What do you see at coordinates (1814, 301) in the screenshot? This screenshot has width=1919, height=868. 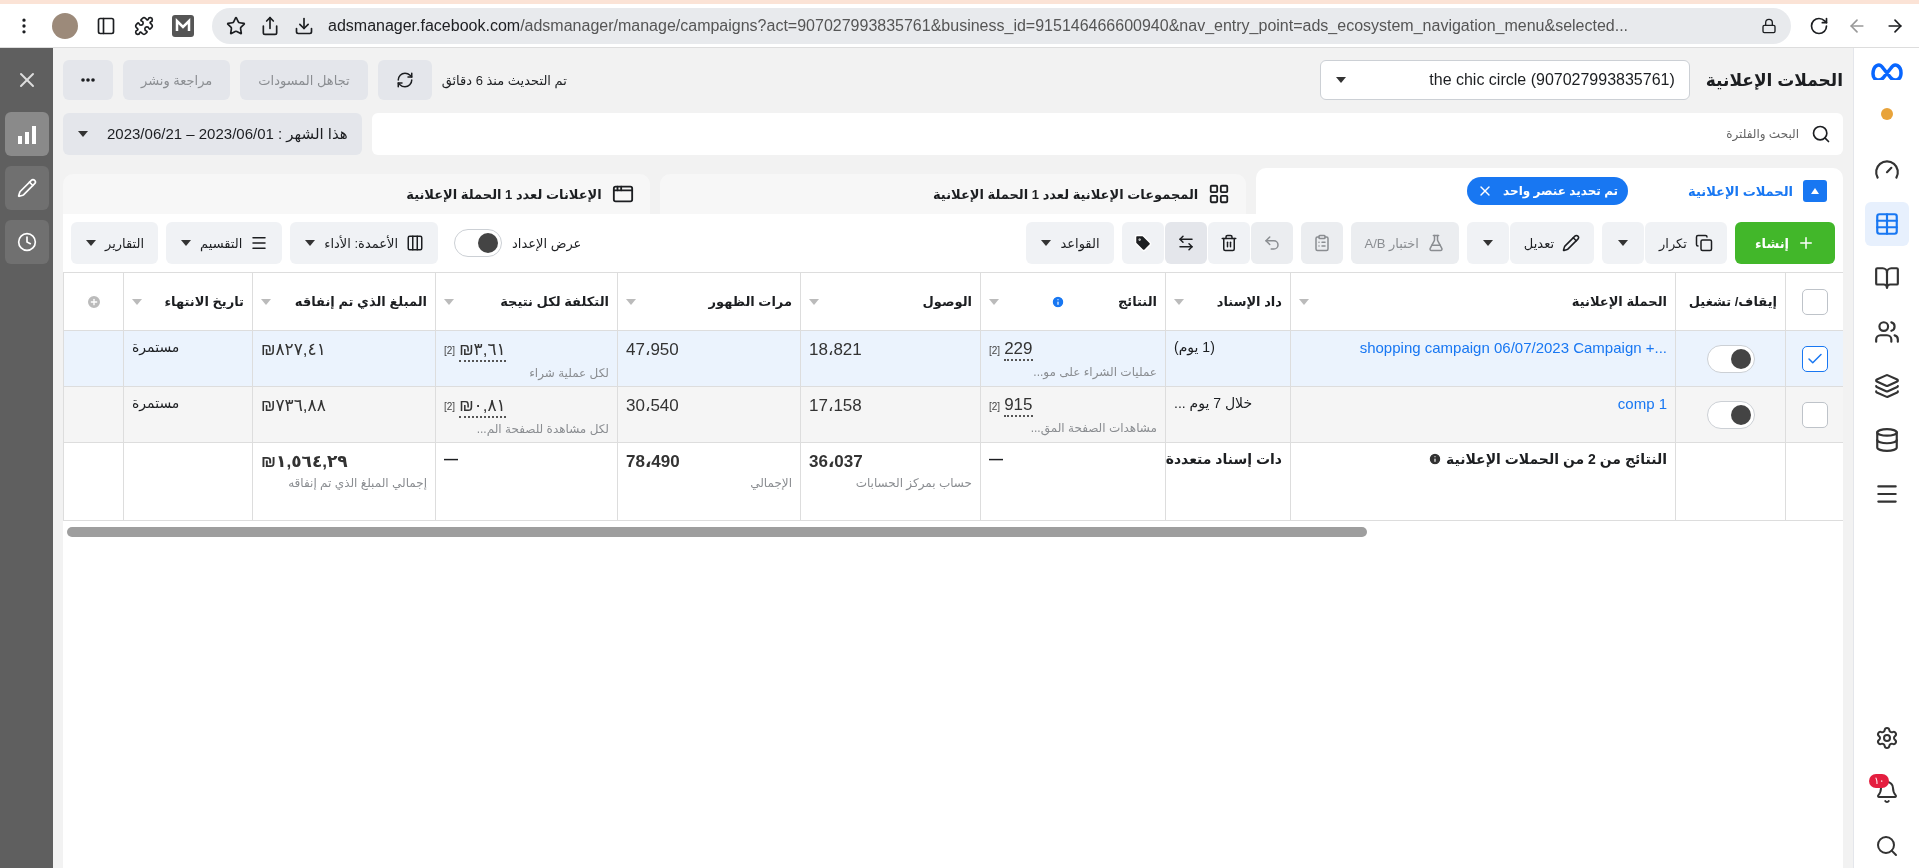 I see `select-all-checkbox` at bounding box center [1814, 301].